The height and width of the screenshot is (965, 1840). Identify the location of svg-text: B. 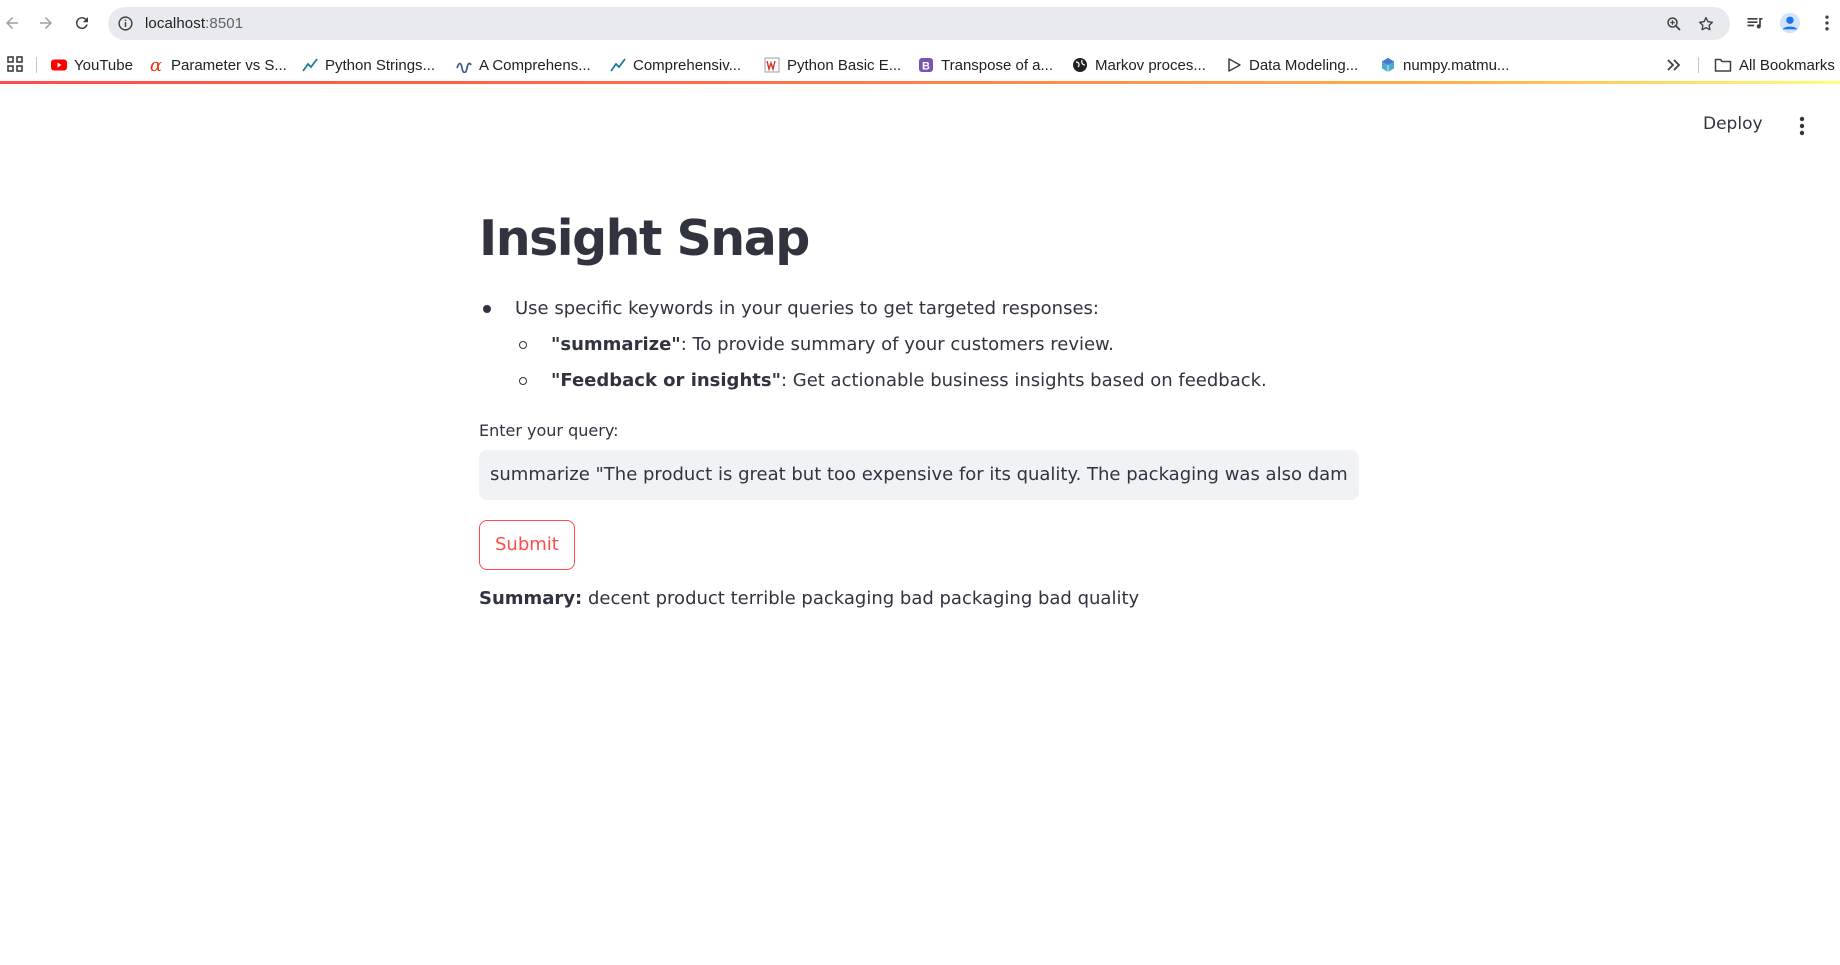
(926, 67).